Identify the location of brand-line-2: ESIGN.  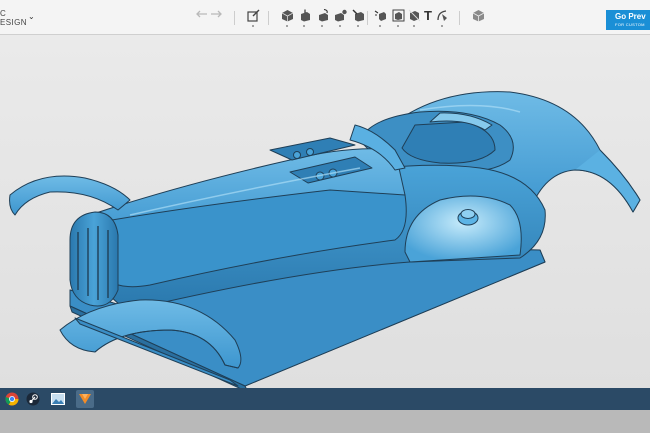
(13, 22).